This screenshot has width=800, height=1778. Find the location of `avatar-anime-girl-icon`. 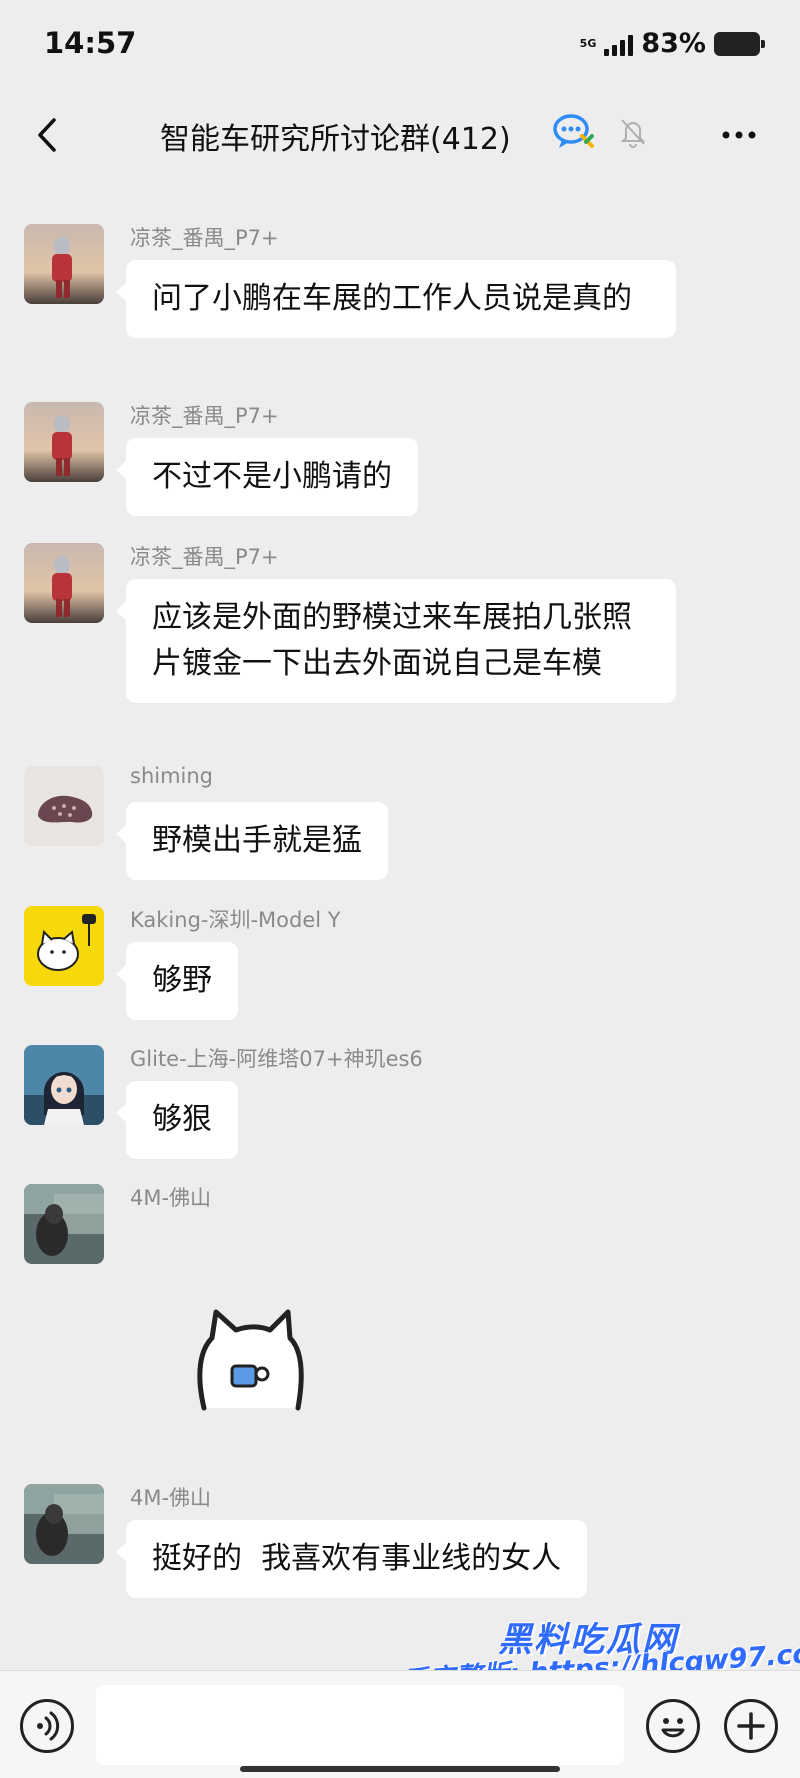

avatar-anime-girl-icon is located at coordinates (64, 1085).